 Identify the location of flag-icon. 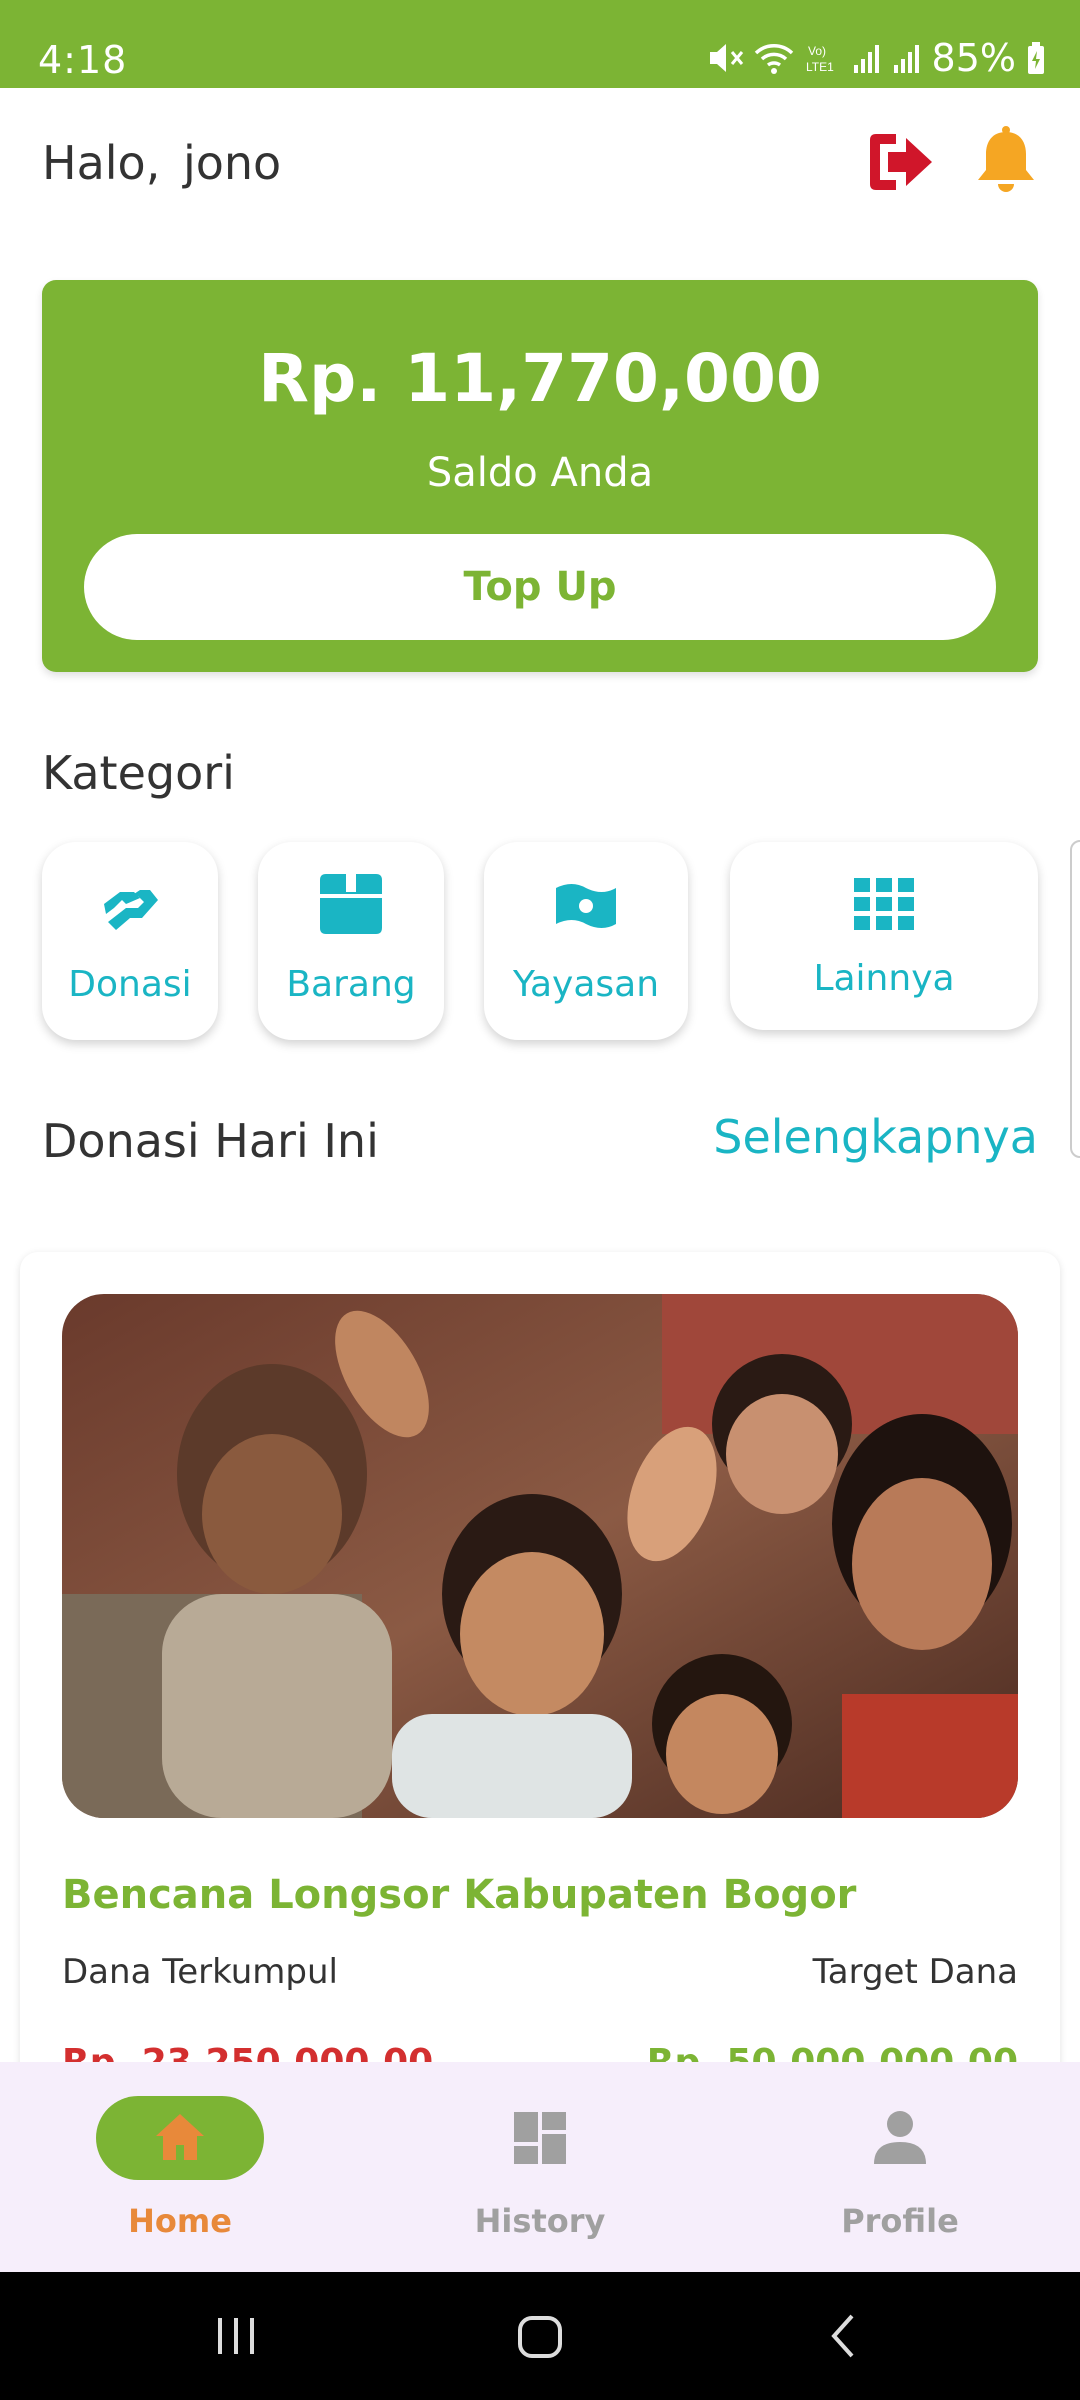
(586, 906).